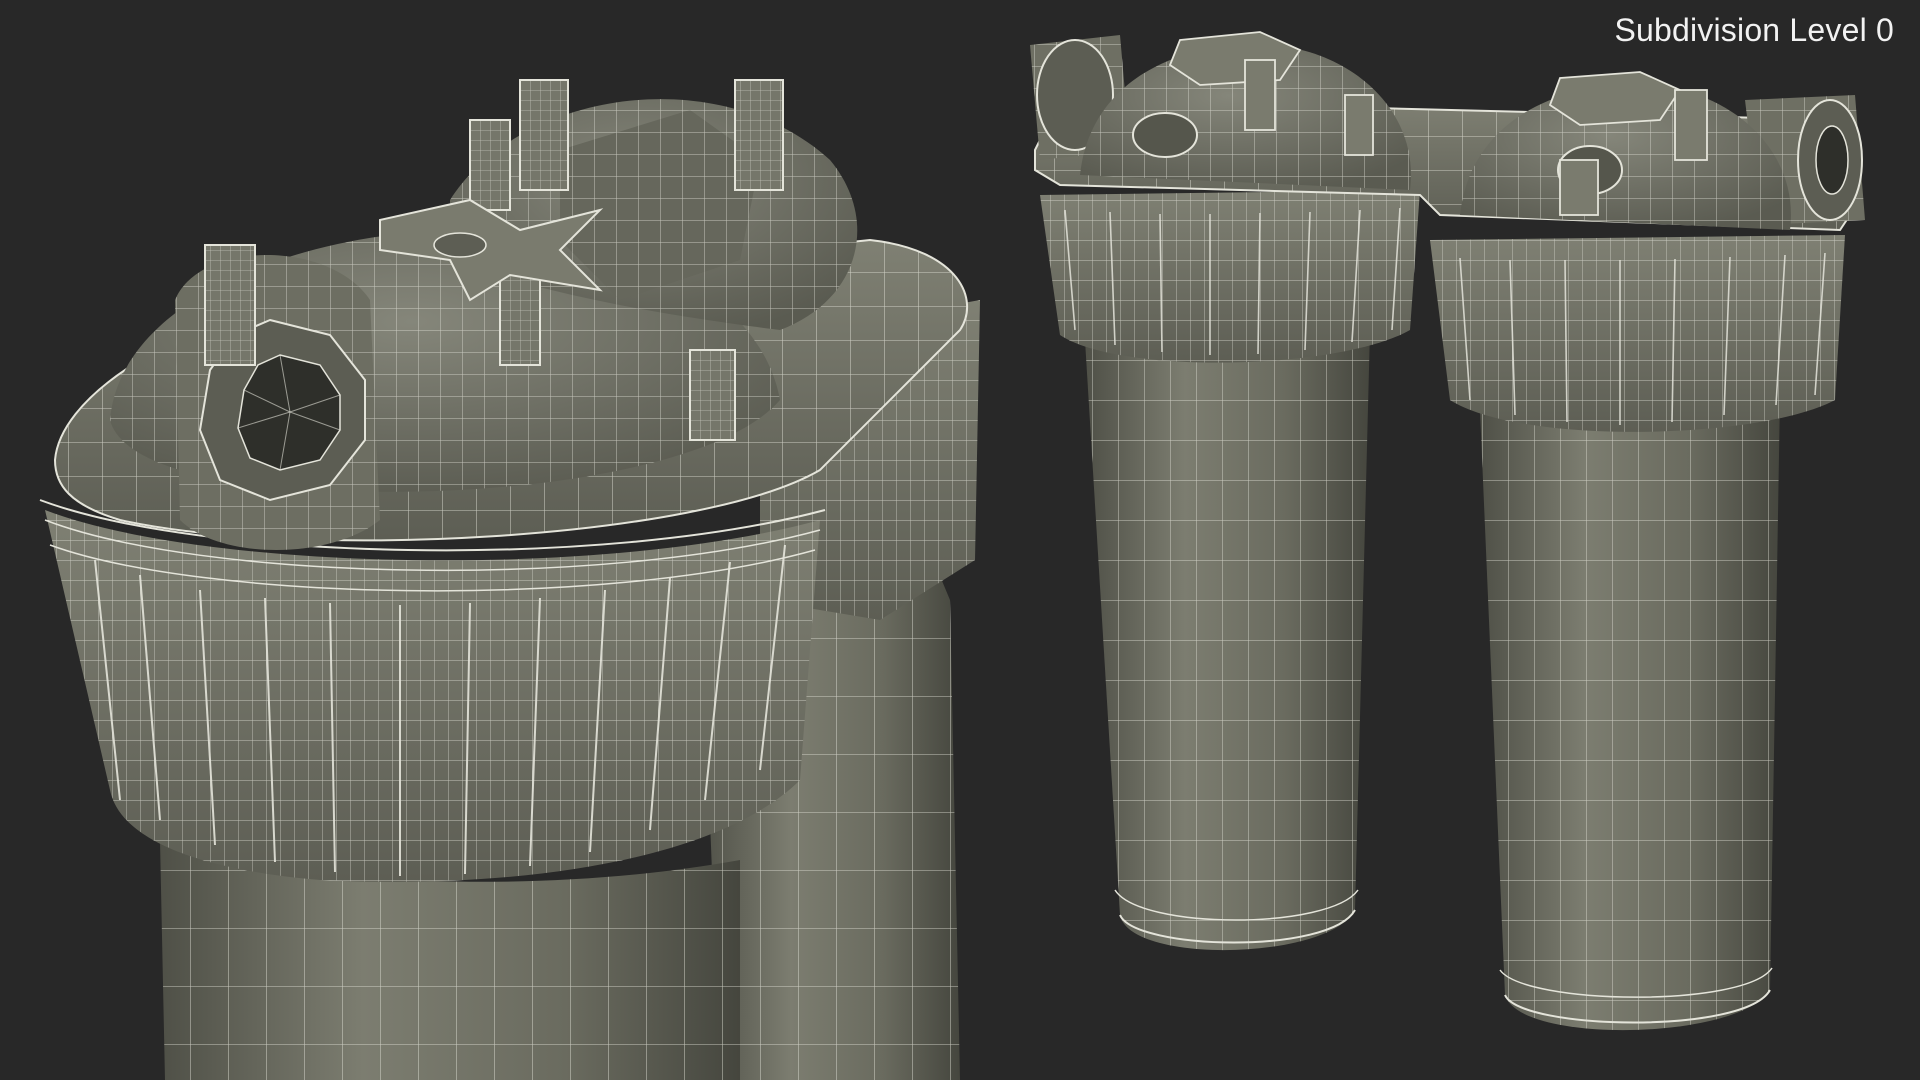 The image size is (1920, 1080). Describe the element at coordinates (1754, 30) in the screenshot. I see `subdivision-level-label: Subdivision Level 0` at that location.